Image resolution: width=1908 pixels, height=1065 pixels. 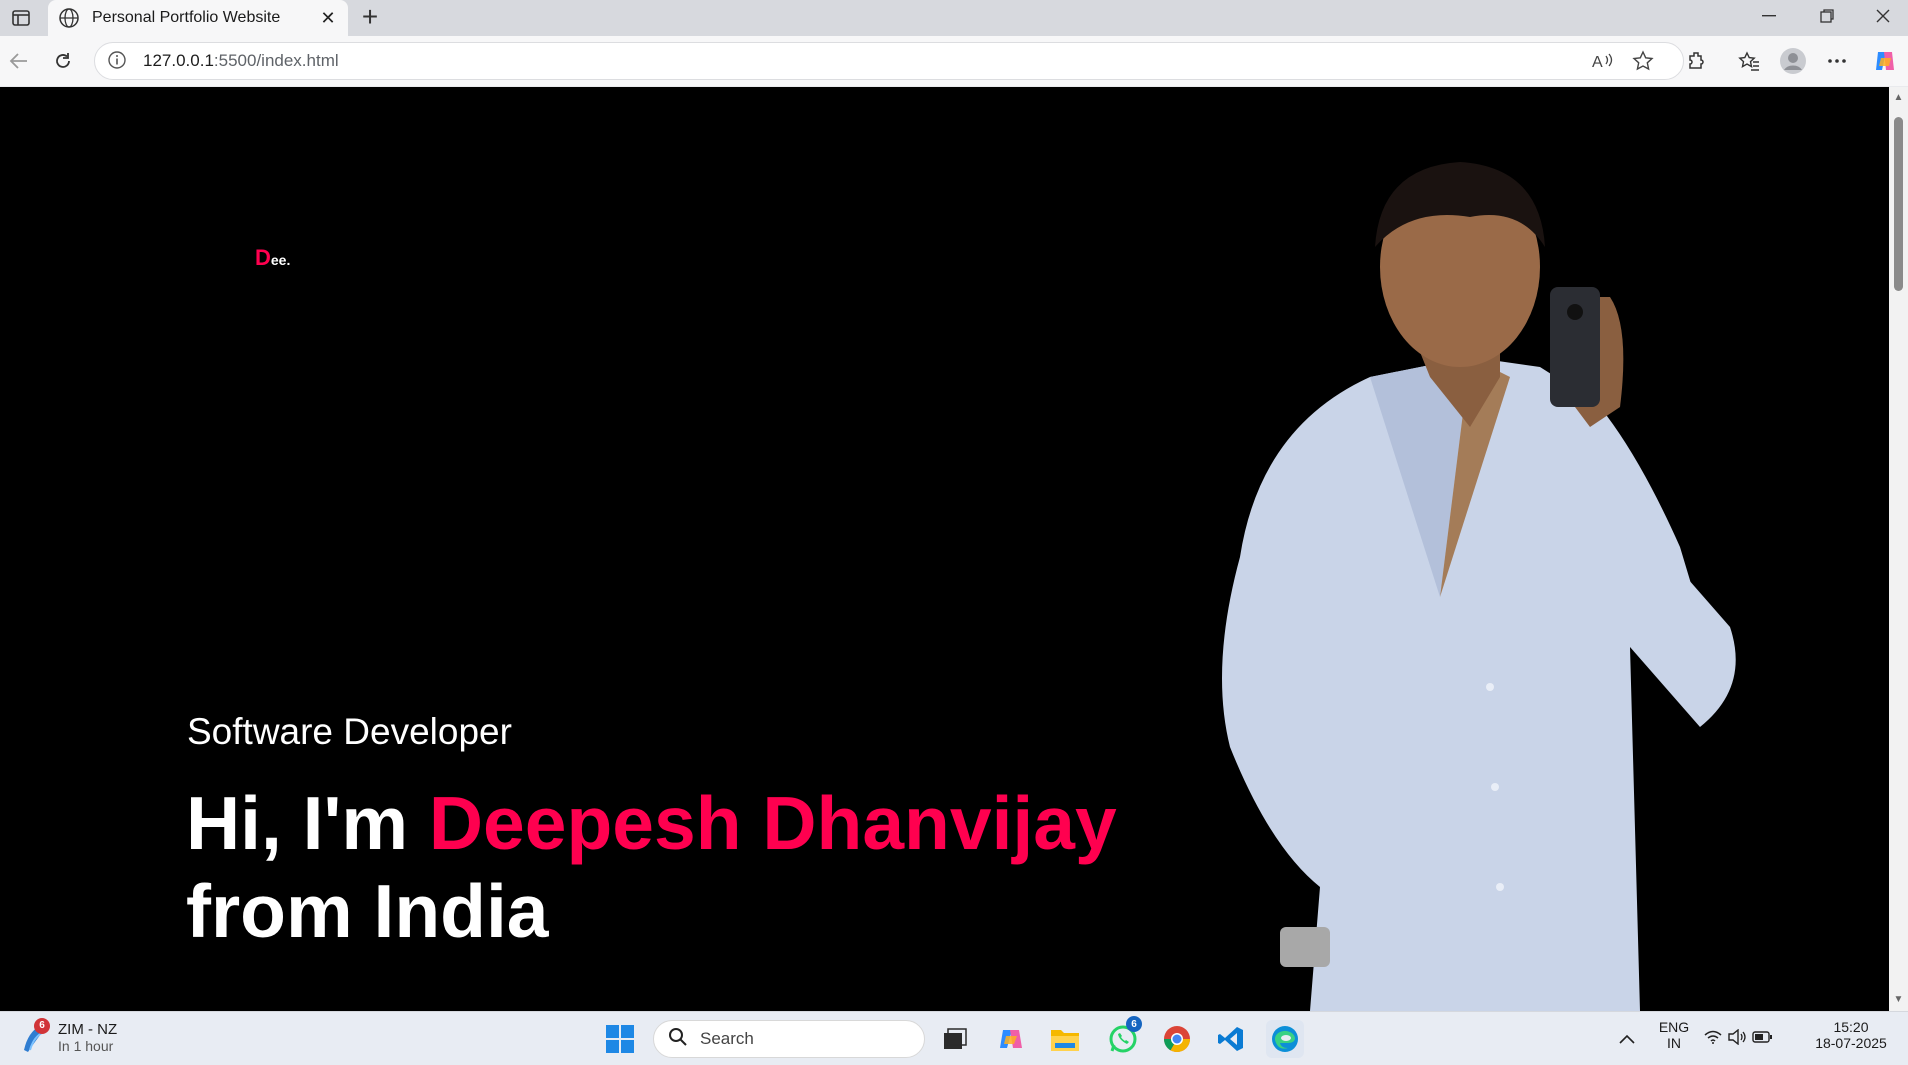 I want to click on region-code: IN, so click(x=1674, y=1043).